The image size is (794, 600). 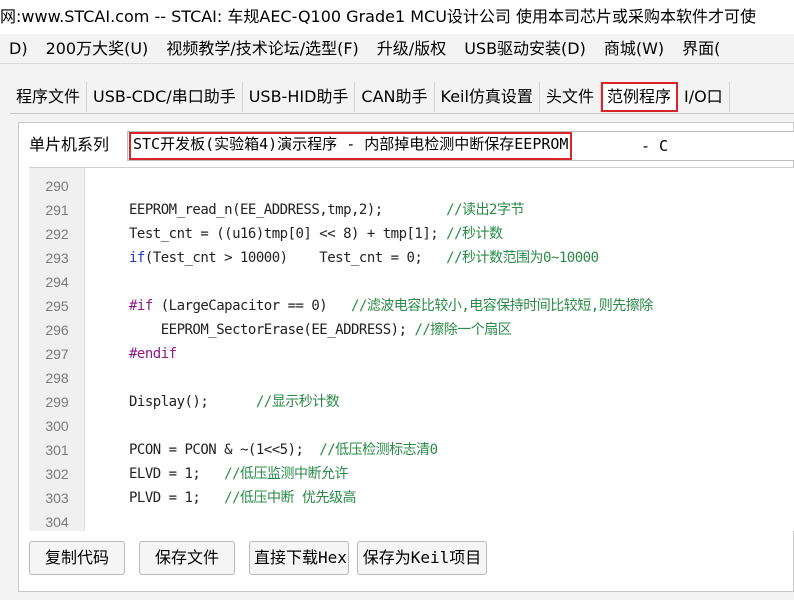 I want to click on code-text: EEPROM_SectorErase(EE_ADDRESS); //擦除一个扇区, so click(x=320, y=330).